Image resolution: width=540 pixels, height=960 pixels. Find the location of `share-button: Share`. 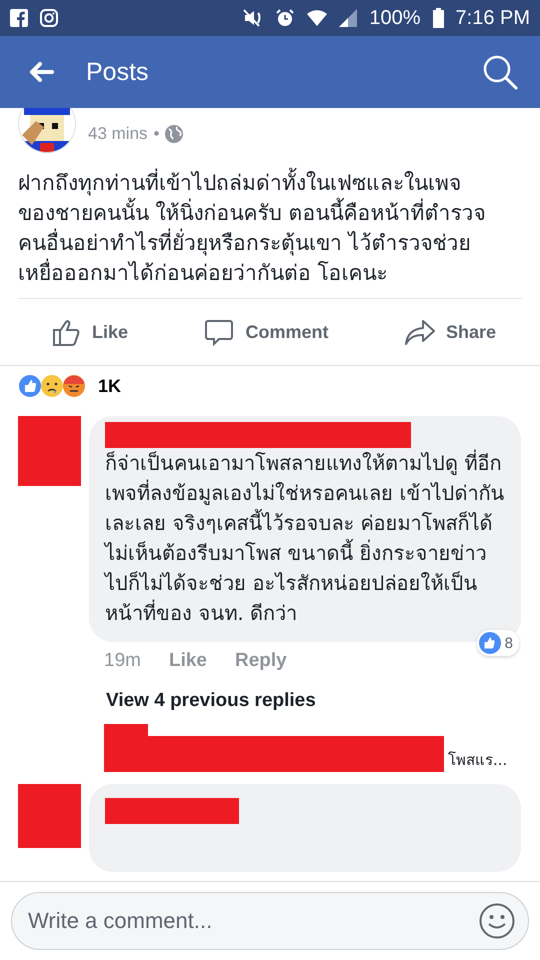

share-button: Share is located at coordinates (450, 332).